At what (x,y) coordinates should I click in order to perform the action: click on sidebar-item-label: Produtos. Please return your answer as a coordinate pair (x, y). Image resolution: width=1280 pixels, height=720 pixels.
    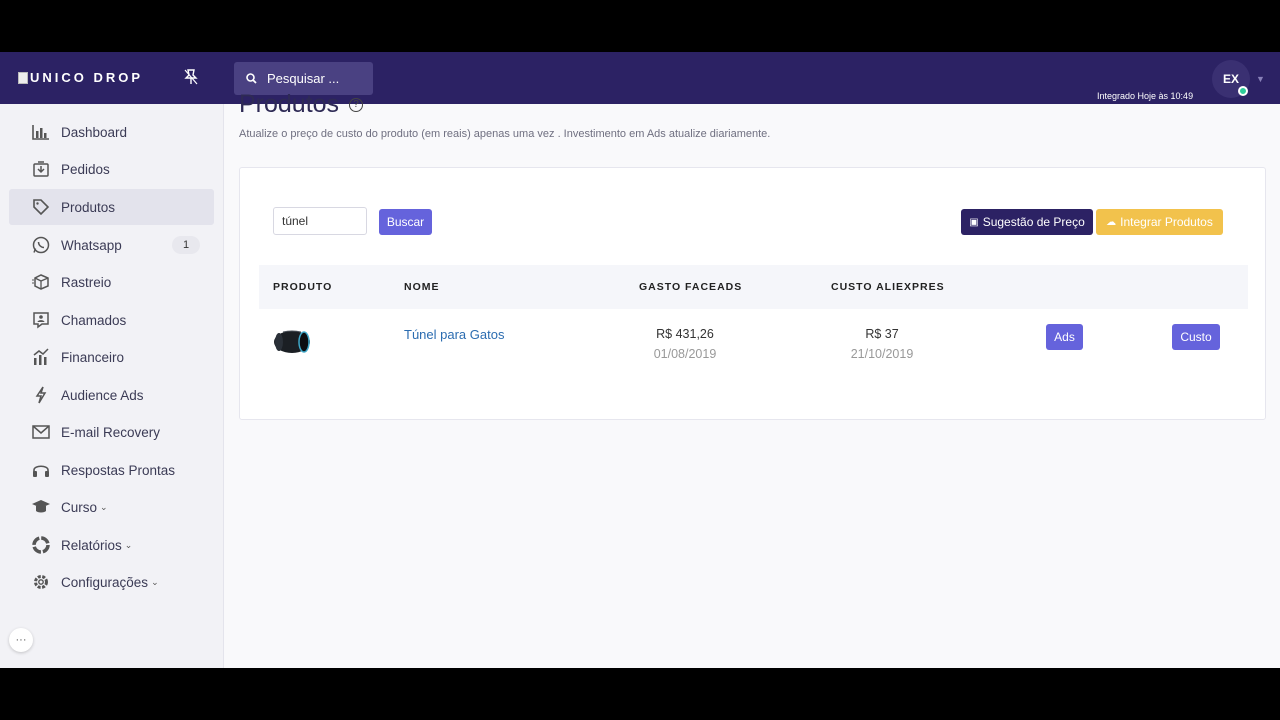
    Looking at the image, I should click on (88, 207).